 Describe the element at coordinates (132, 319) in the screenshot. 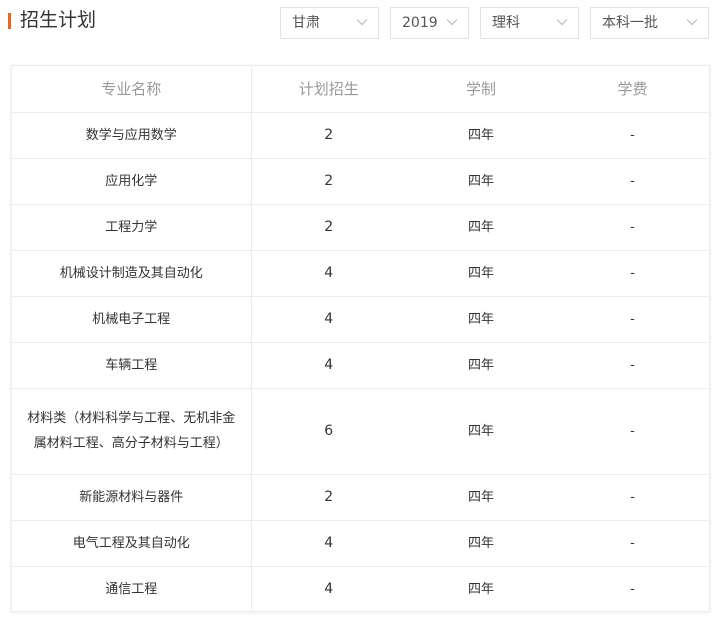

I see `cell-major: 机械电子工程` at that location.